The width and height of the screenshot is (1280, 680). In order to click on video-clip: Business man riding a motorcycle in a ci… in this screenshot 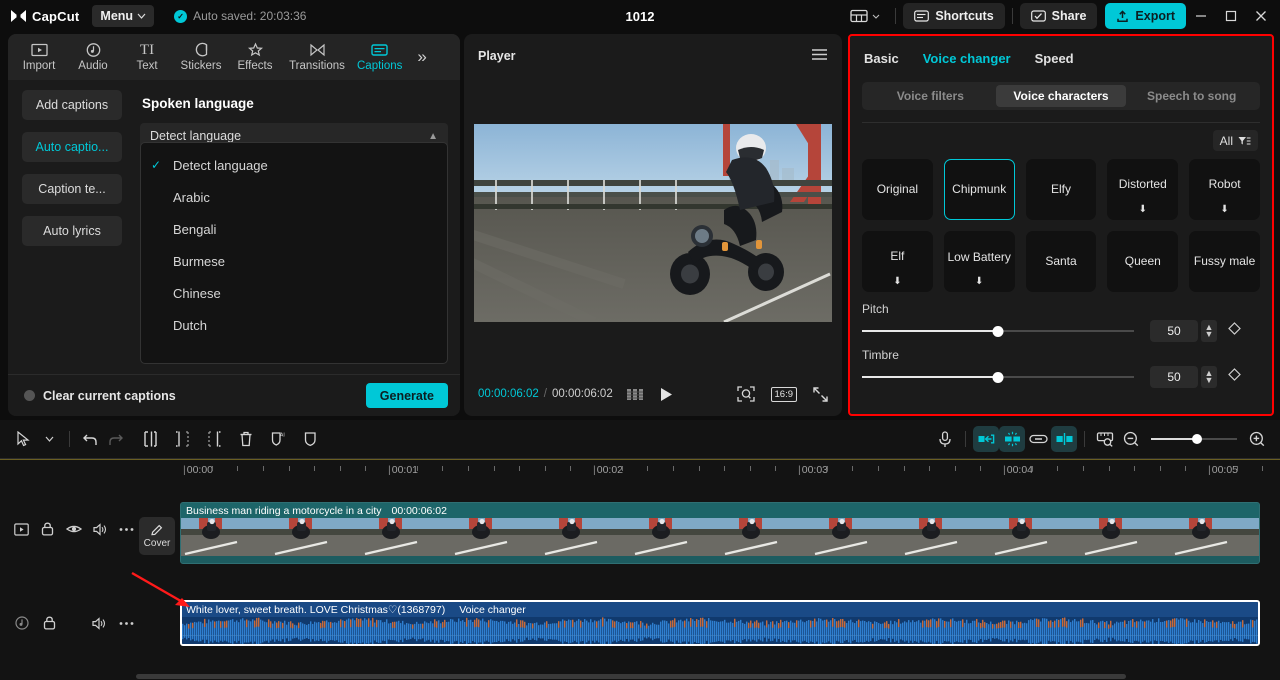, I will do `click(720, 533)`.